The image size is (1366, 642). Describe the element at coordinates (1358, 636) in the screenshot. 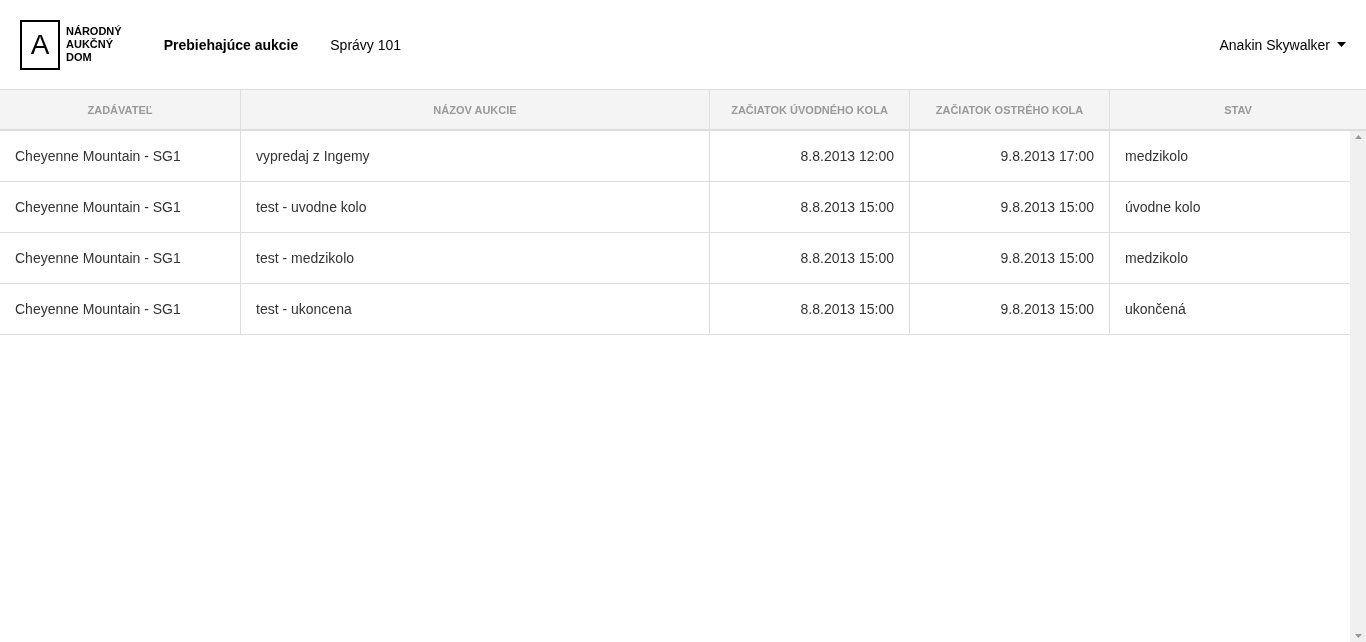

I see `scroll-down-icon` at that location.